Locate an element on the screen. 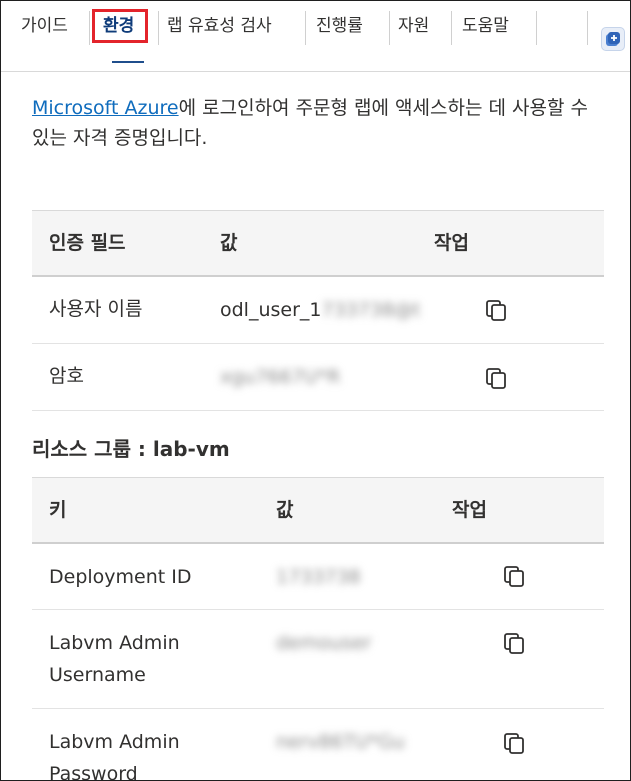 The width and height of the screenshot is (631, 781). add-panel-icon is located at coordinates (613, 39).